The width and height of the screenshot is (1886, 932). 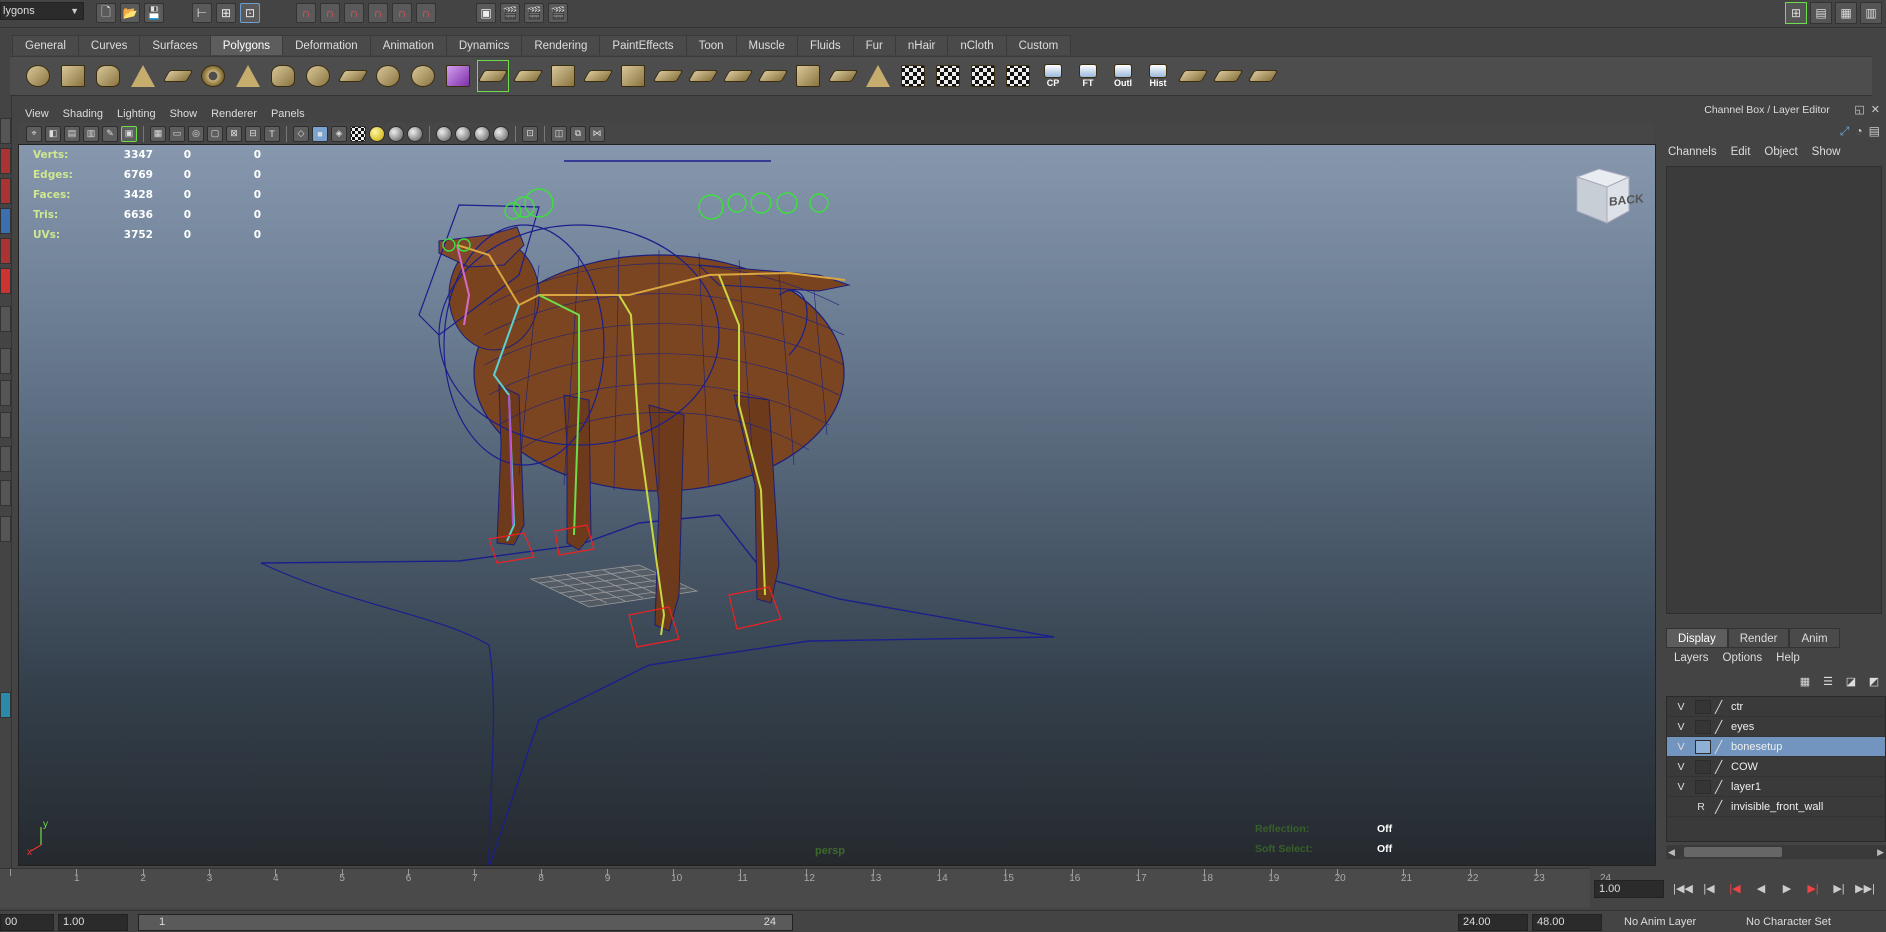 I want to click on outliner-layout-icon: ▤, so click(x=1821, y=13).